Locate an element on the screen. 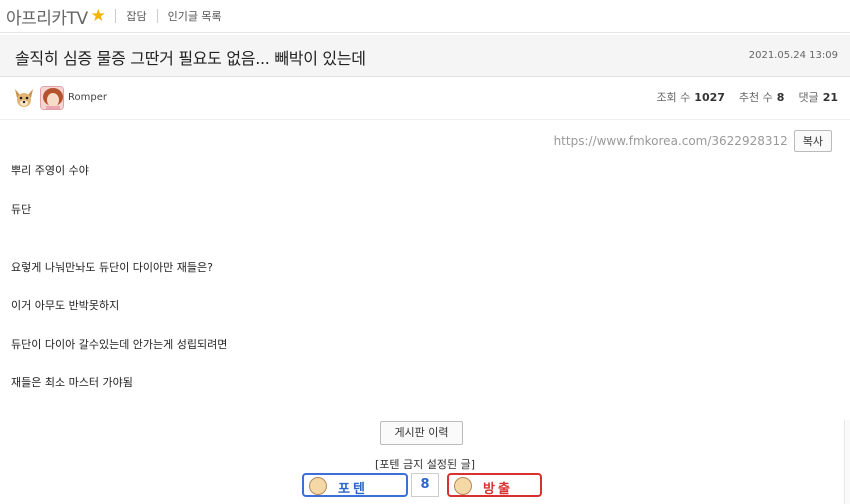  nav-link-chat: 잡담 is located at coordinates (136, 16).